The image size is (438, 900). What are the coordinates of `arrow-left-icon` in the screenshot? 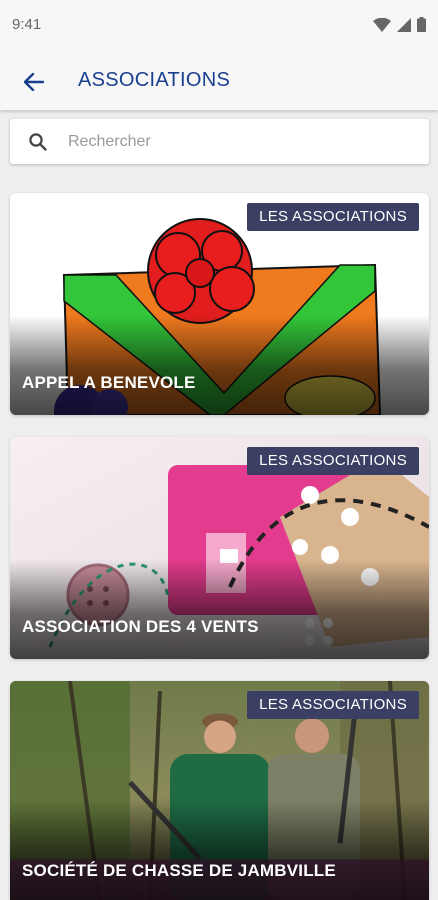 It's located at (34, 82).